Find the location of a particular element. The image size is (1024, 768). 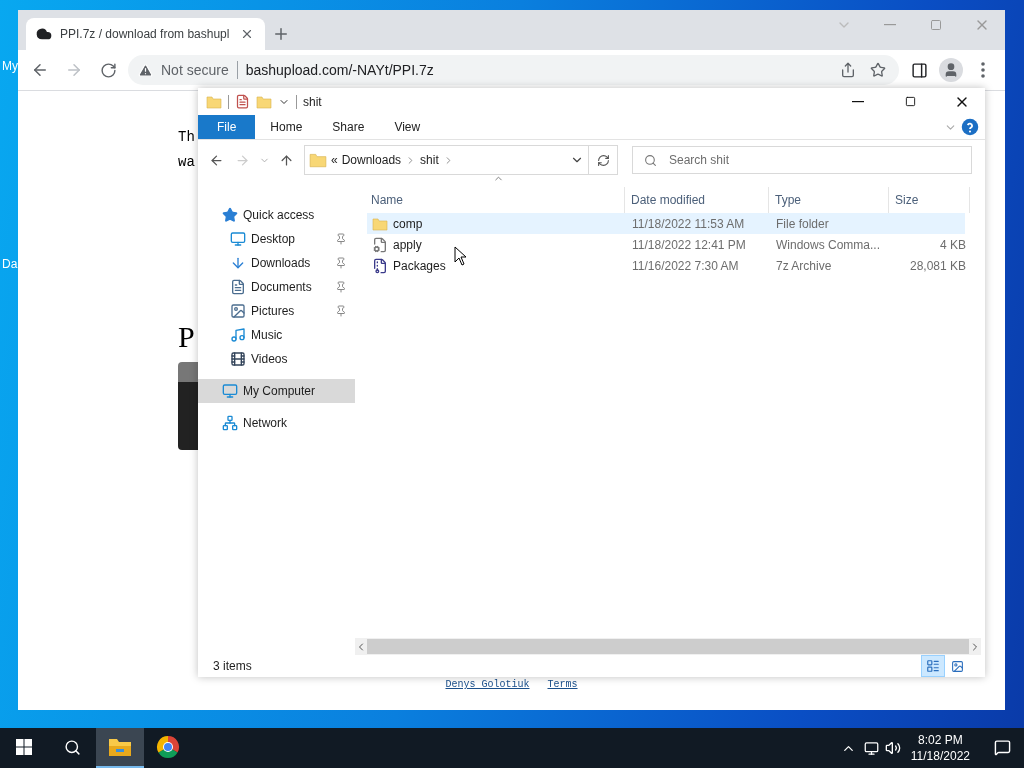

item-count: 3 items is located at coordinates (232, 666).